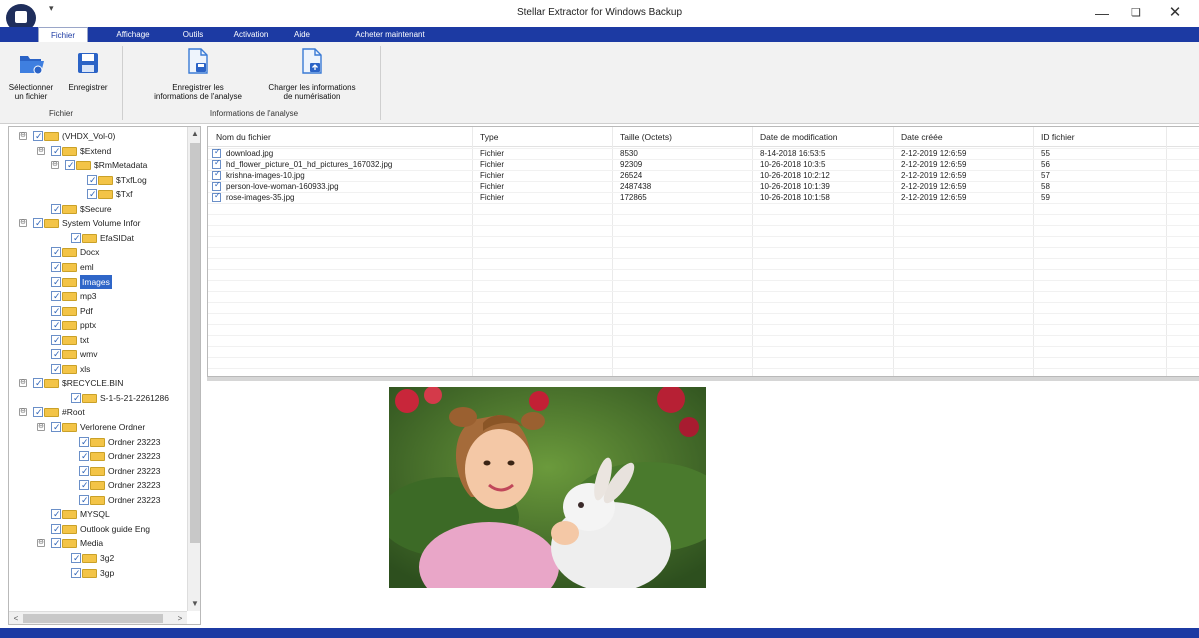 The height and width of the screenshot is (638, 1199). What do you see at coordinates (88, 136) in the screenshot?
I see `tree-item-label: (VHDX_Vol-0)` at bounding box center [88, 136].